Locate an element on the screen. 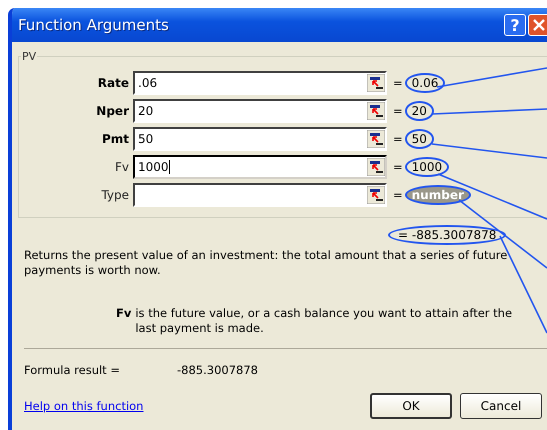  argument-result: number is located at coordinates (437, 195).